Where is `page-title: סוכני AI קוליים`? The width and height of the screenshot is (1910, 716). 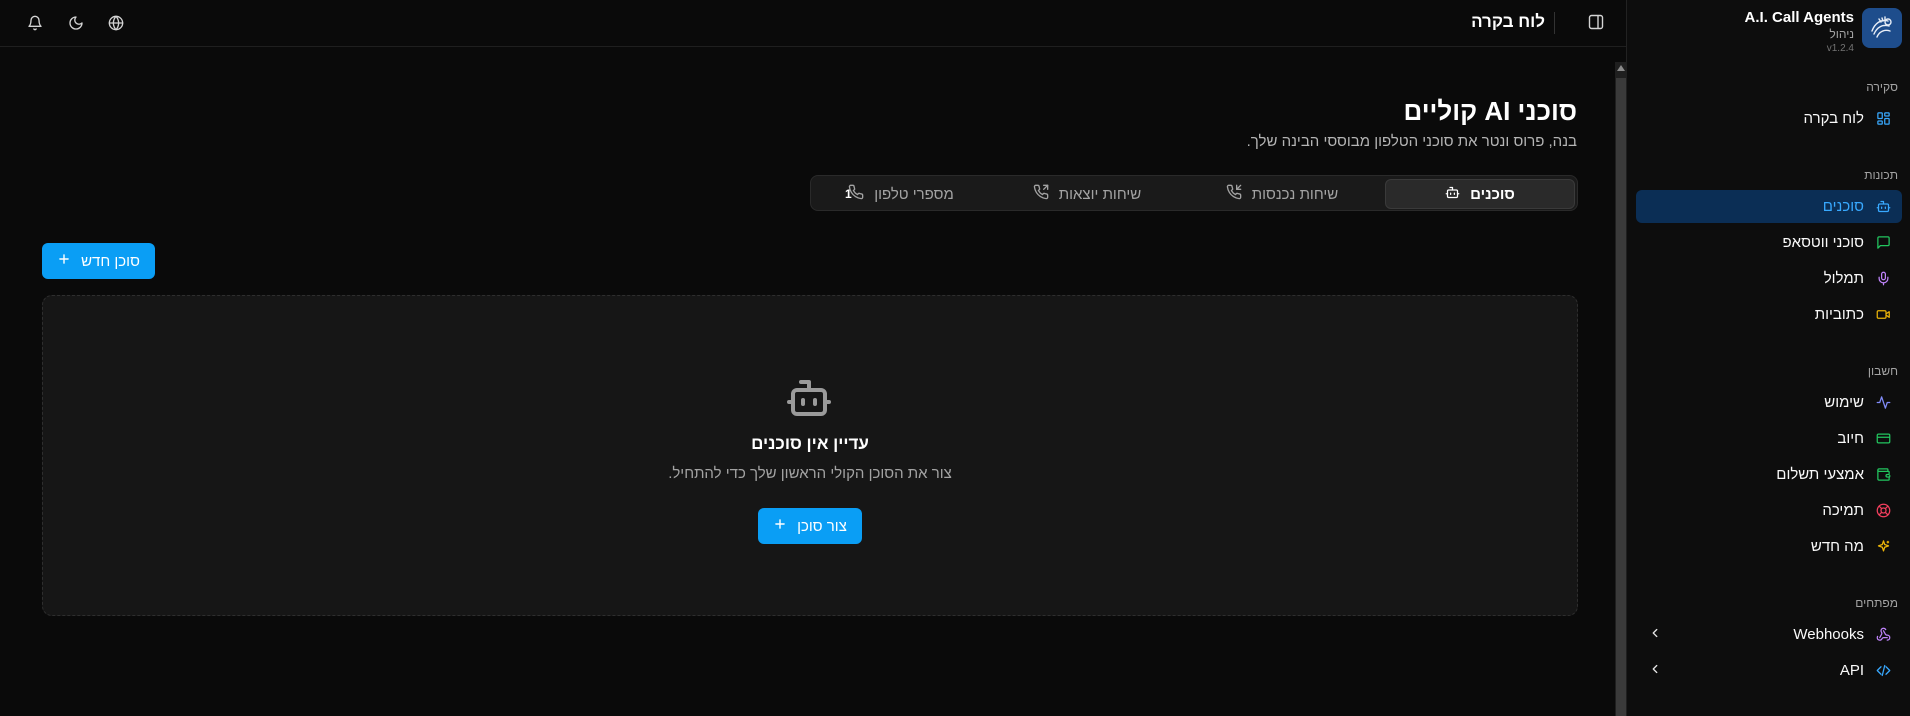 page-title: סוכני AI קוליים is located at coordinates (1490, 111).